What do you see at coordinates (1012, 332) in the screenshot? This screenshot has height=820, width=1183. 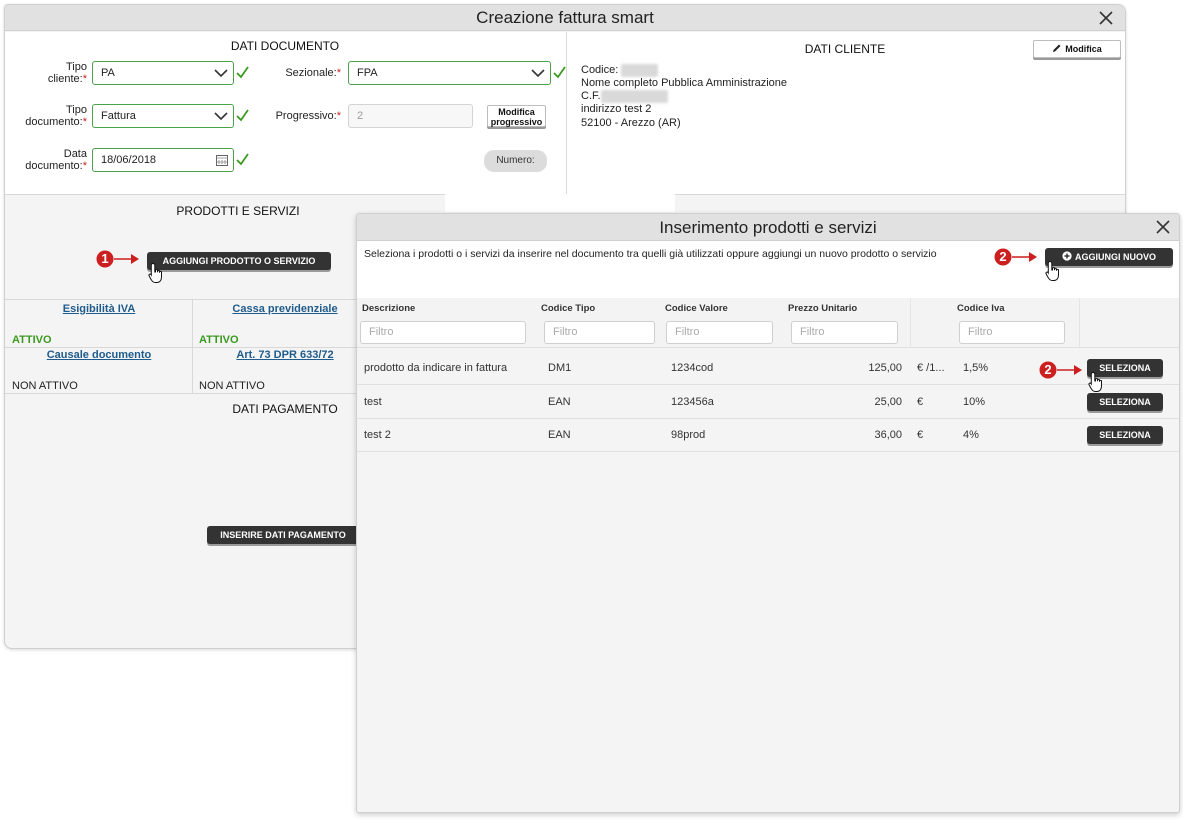 I see `filter-codice-iva: Filtro` at bounding box center [1012, 332].